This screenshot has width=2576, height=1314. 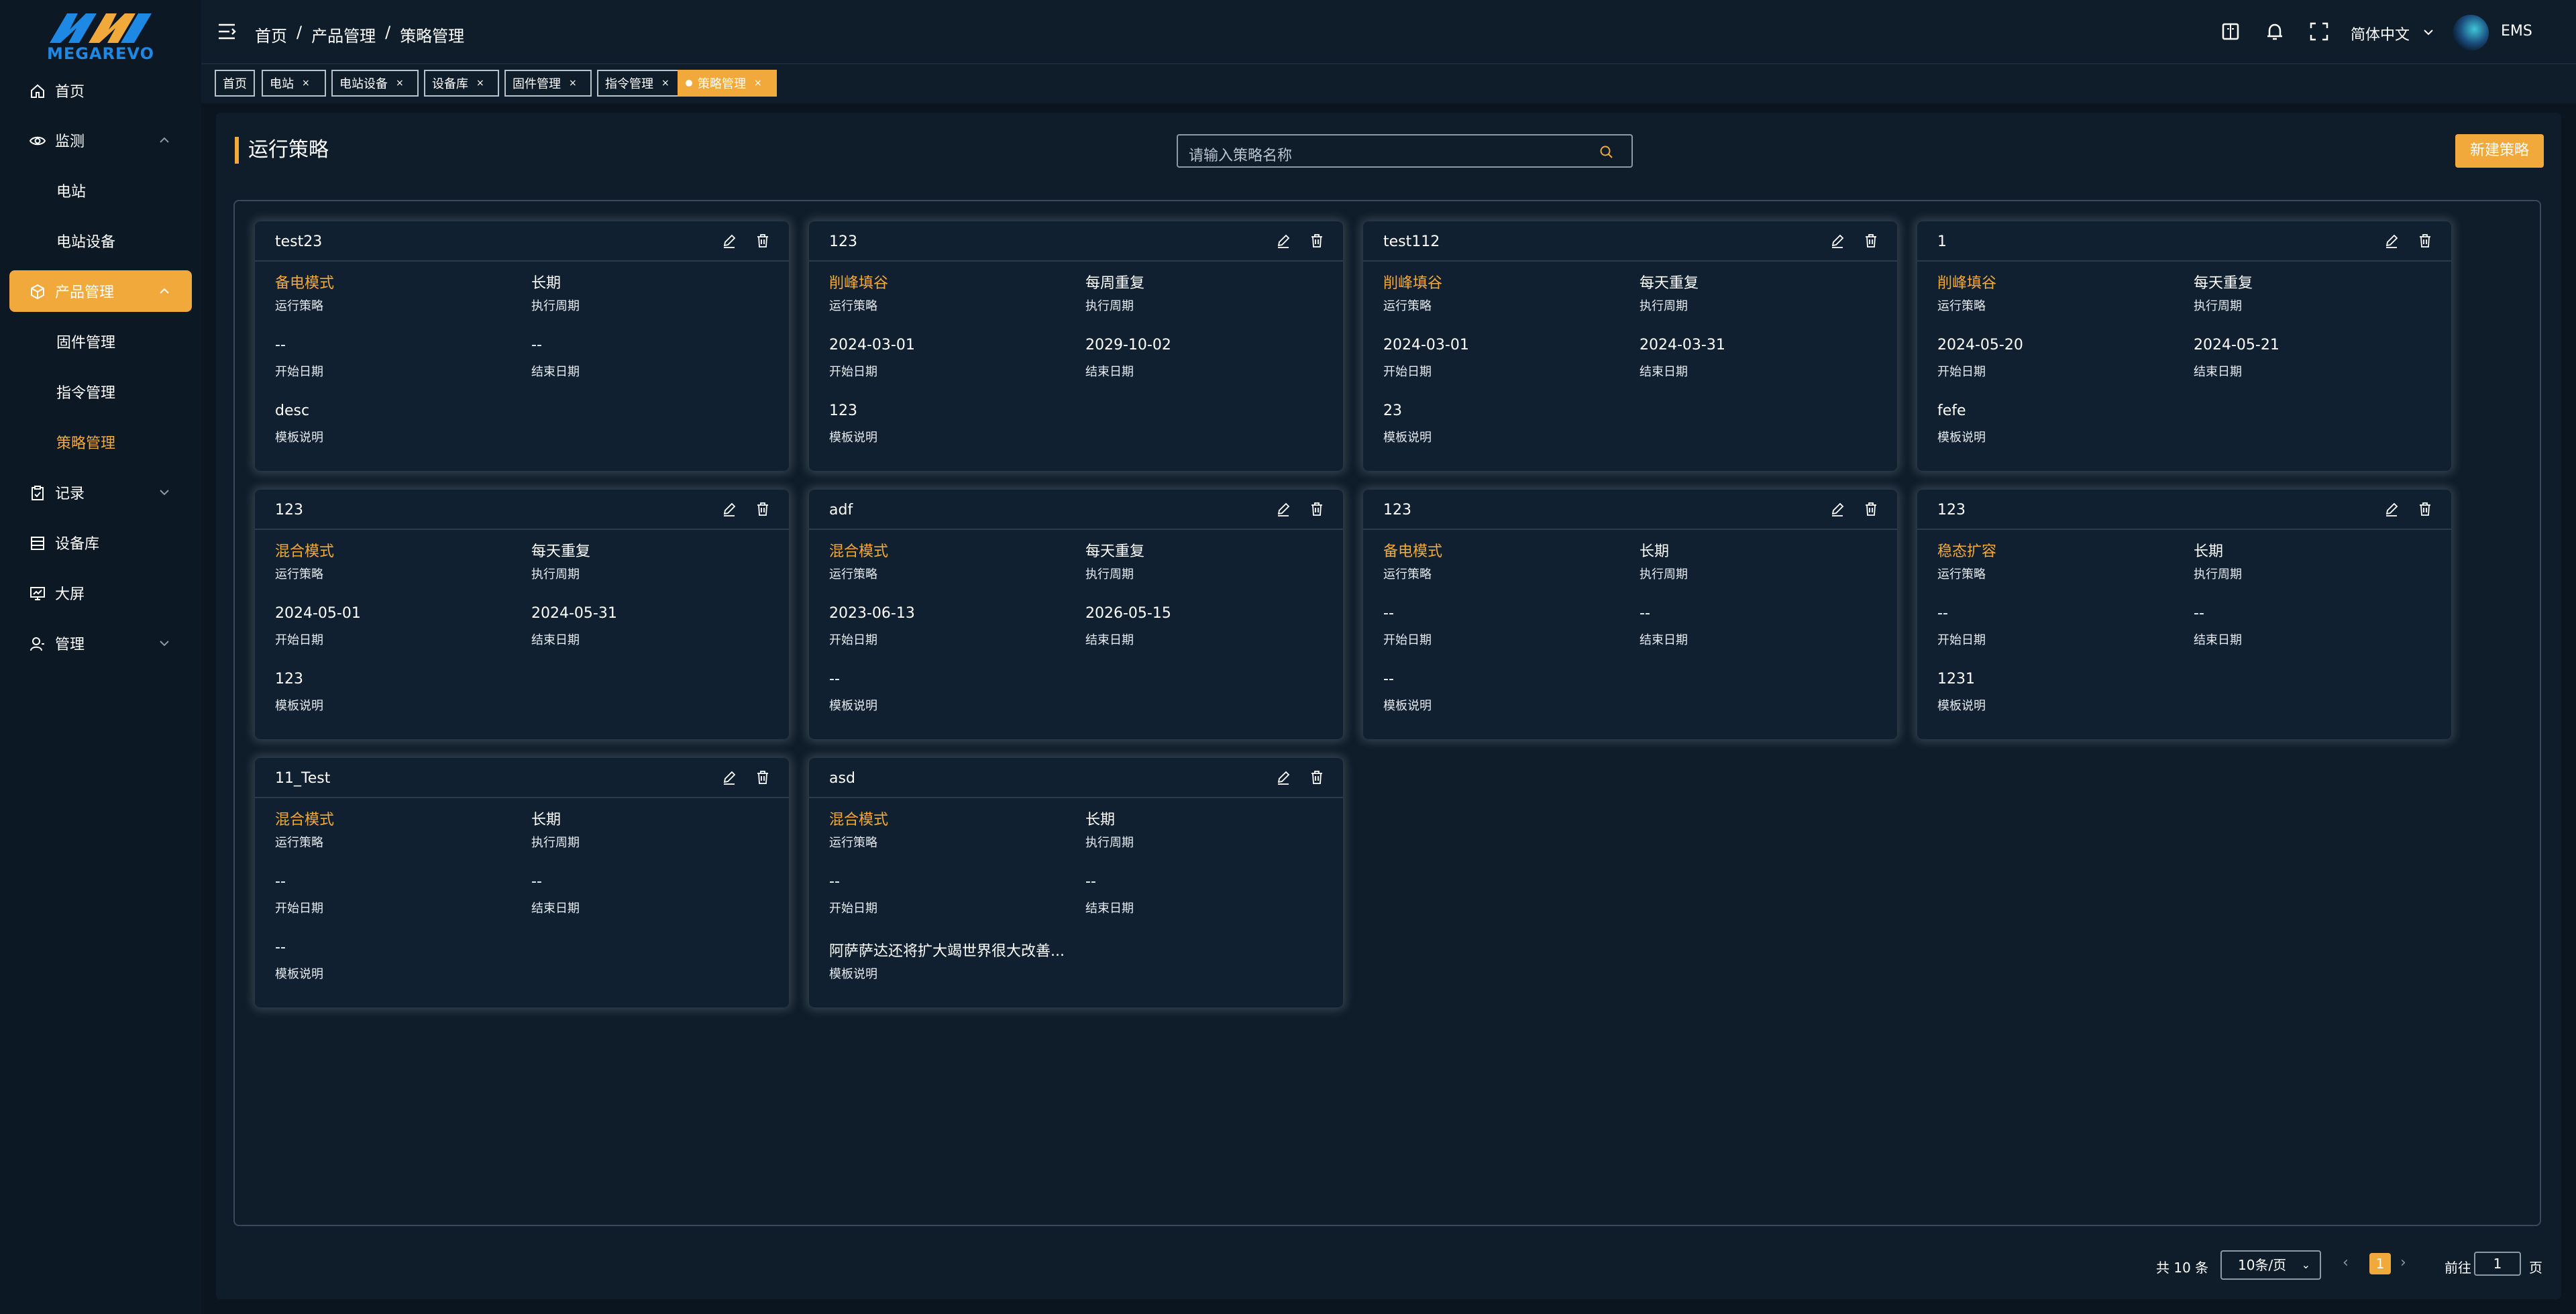 I want to click on sidebar-item-device-library: 设备库, so click(x=100, y=542).